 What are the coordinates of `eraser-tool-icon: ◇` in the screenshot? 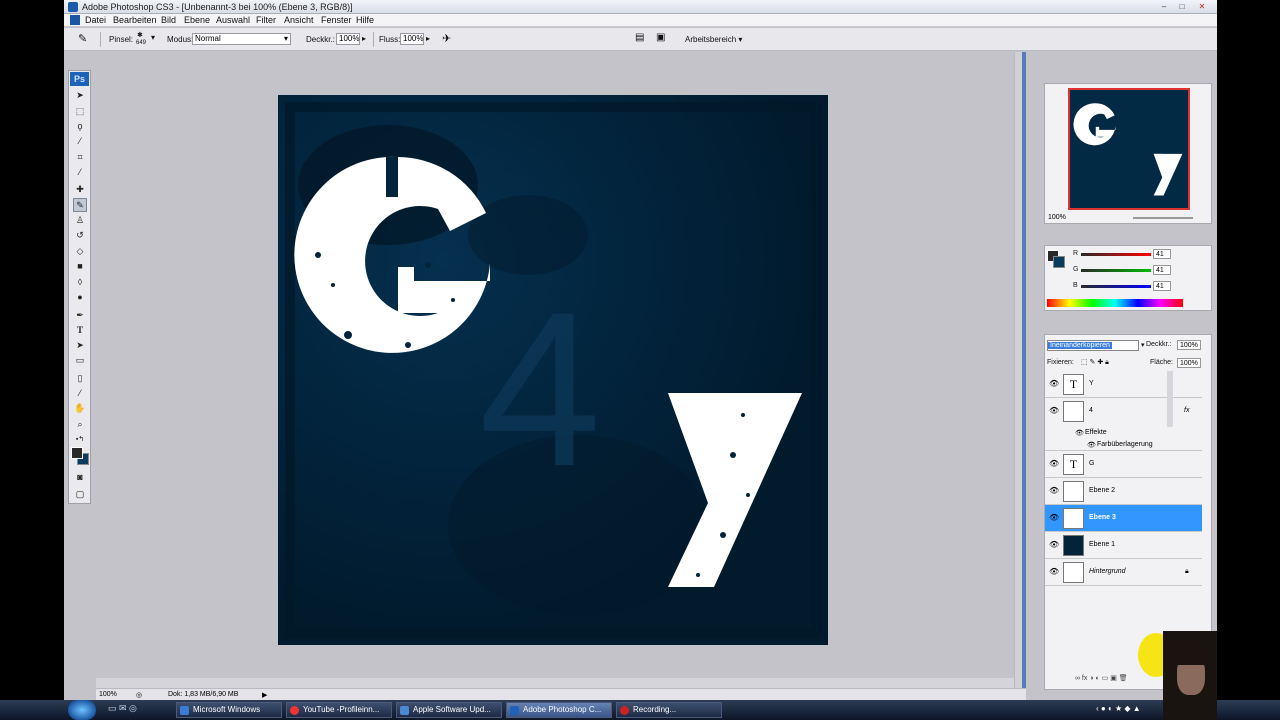 It's located at (80, 251).